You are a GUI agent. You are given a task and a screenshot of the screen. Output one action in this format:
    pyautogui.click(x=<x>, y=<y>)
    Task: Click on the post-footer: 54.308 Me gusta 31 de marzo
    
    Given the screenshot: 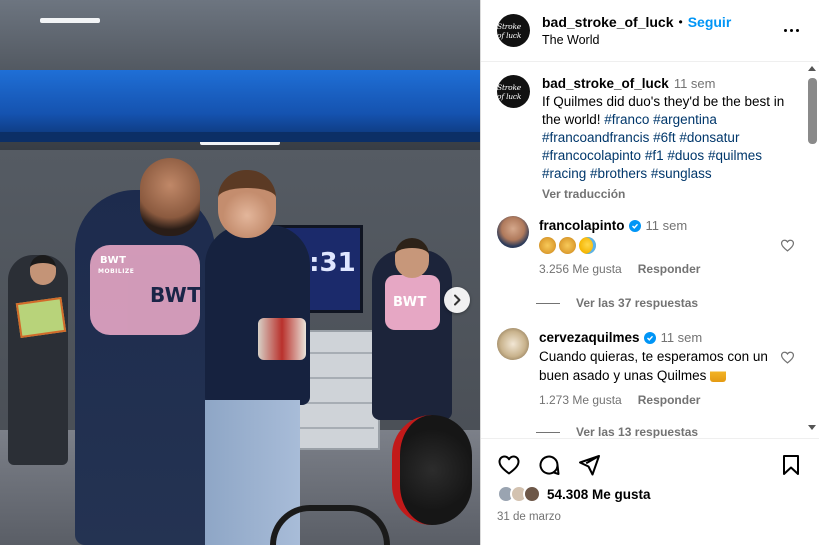 What is the action you would take?
    pyautogui.click(x=650, y=491)
    